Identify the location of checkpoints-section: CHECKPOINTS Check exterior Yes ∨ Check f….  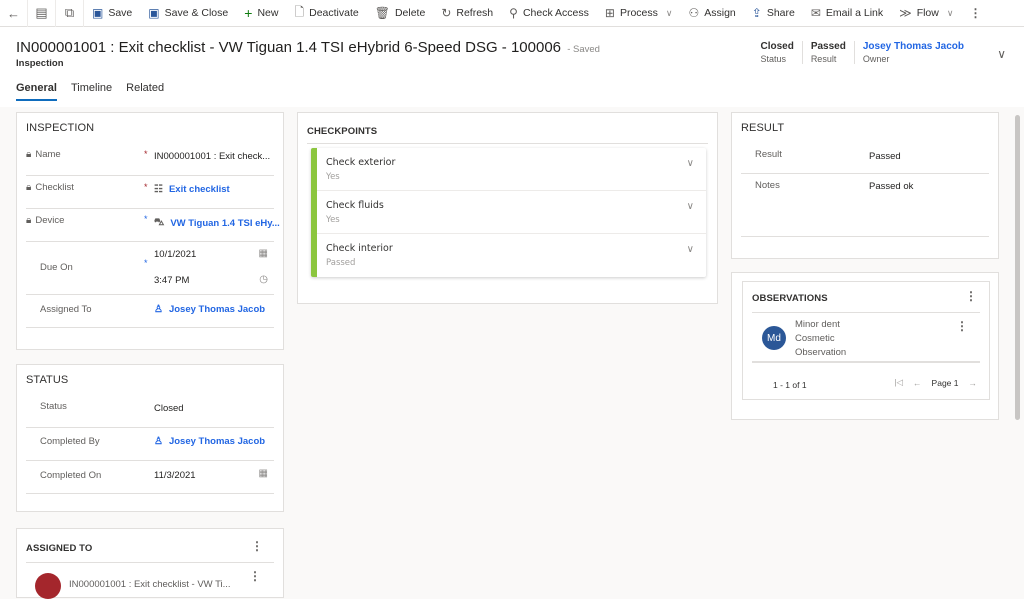
(507, 208).